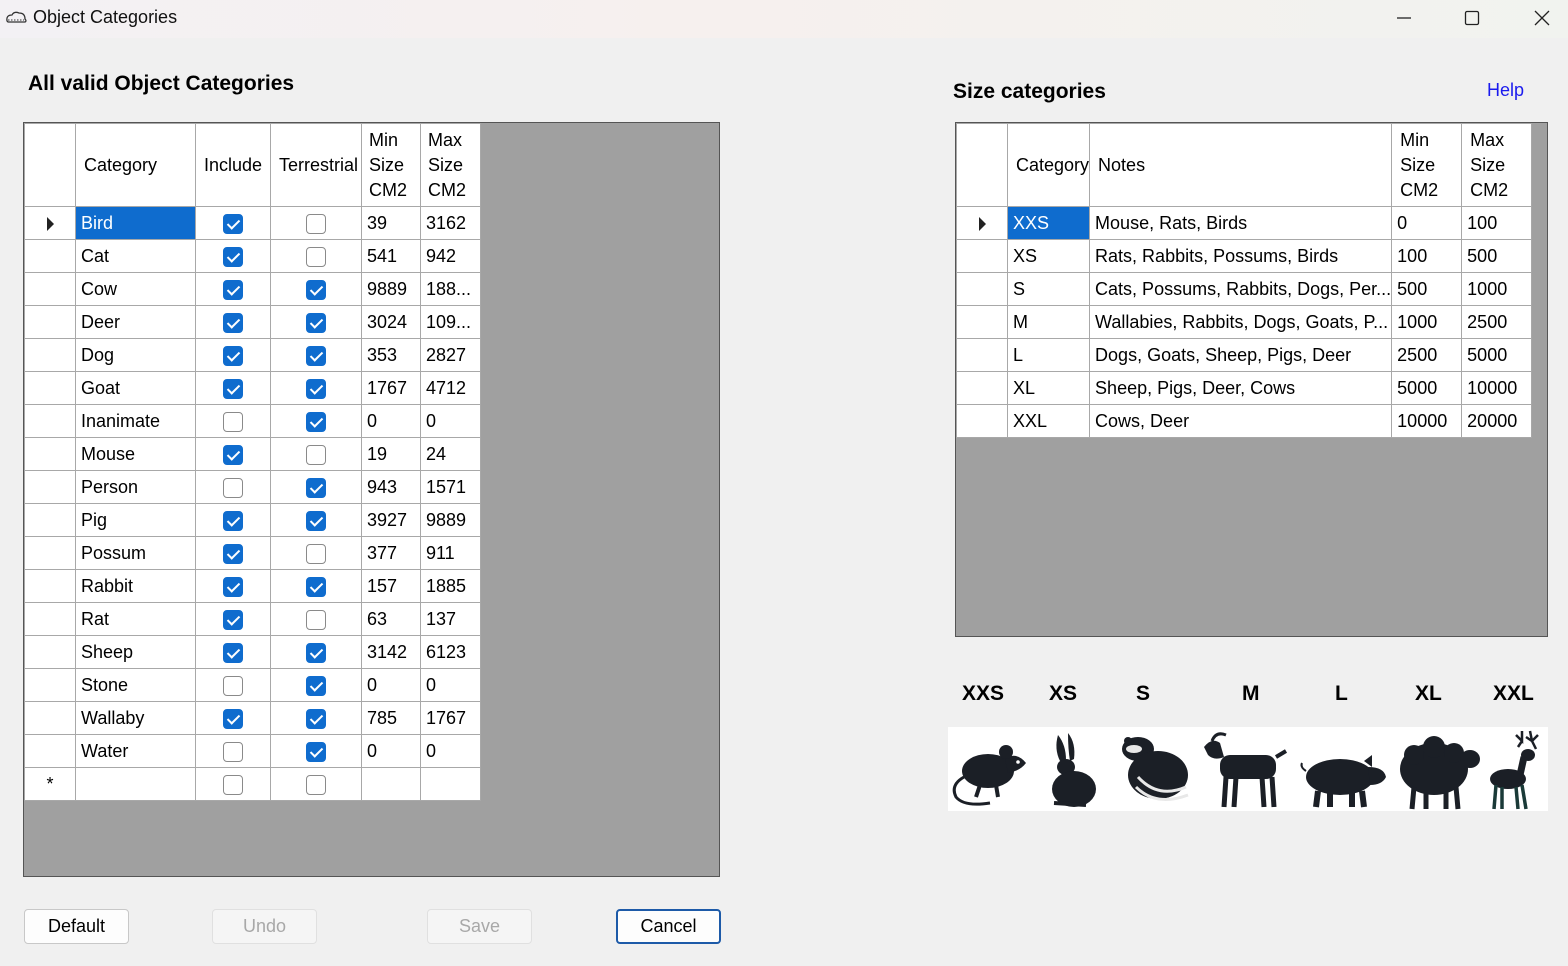 The height and width of the screenshot is (966, 1568). Describe the element at coordinates (391, 454) in the screenshot. I see `cell-min-size: 19` at that location.